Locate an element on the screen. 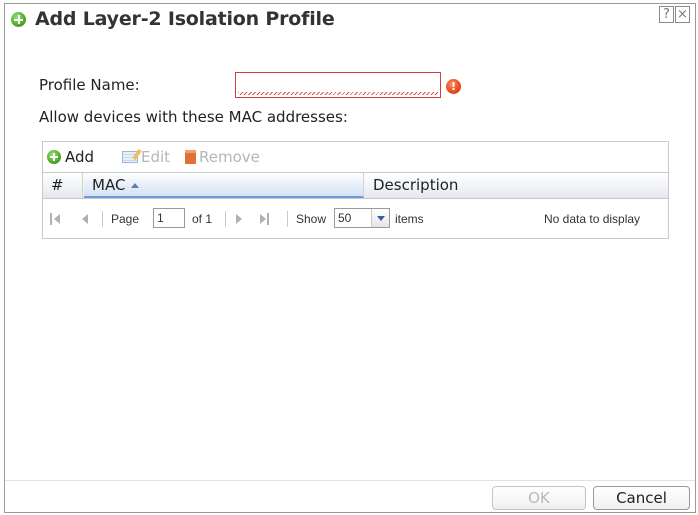 Image resolution: width=698 pixels, height=515 pixels. close-button: × is located at coordinates (682, 14).